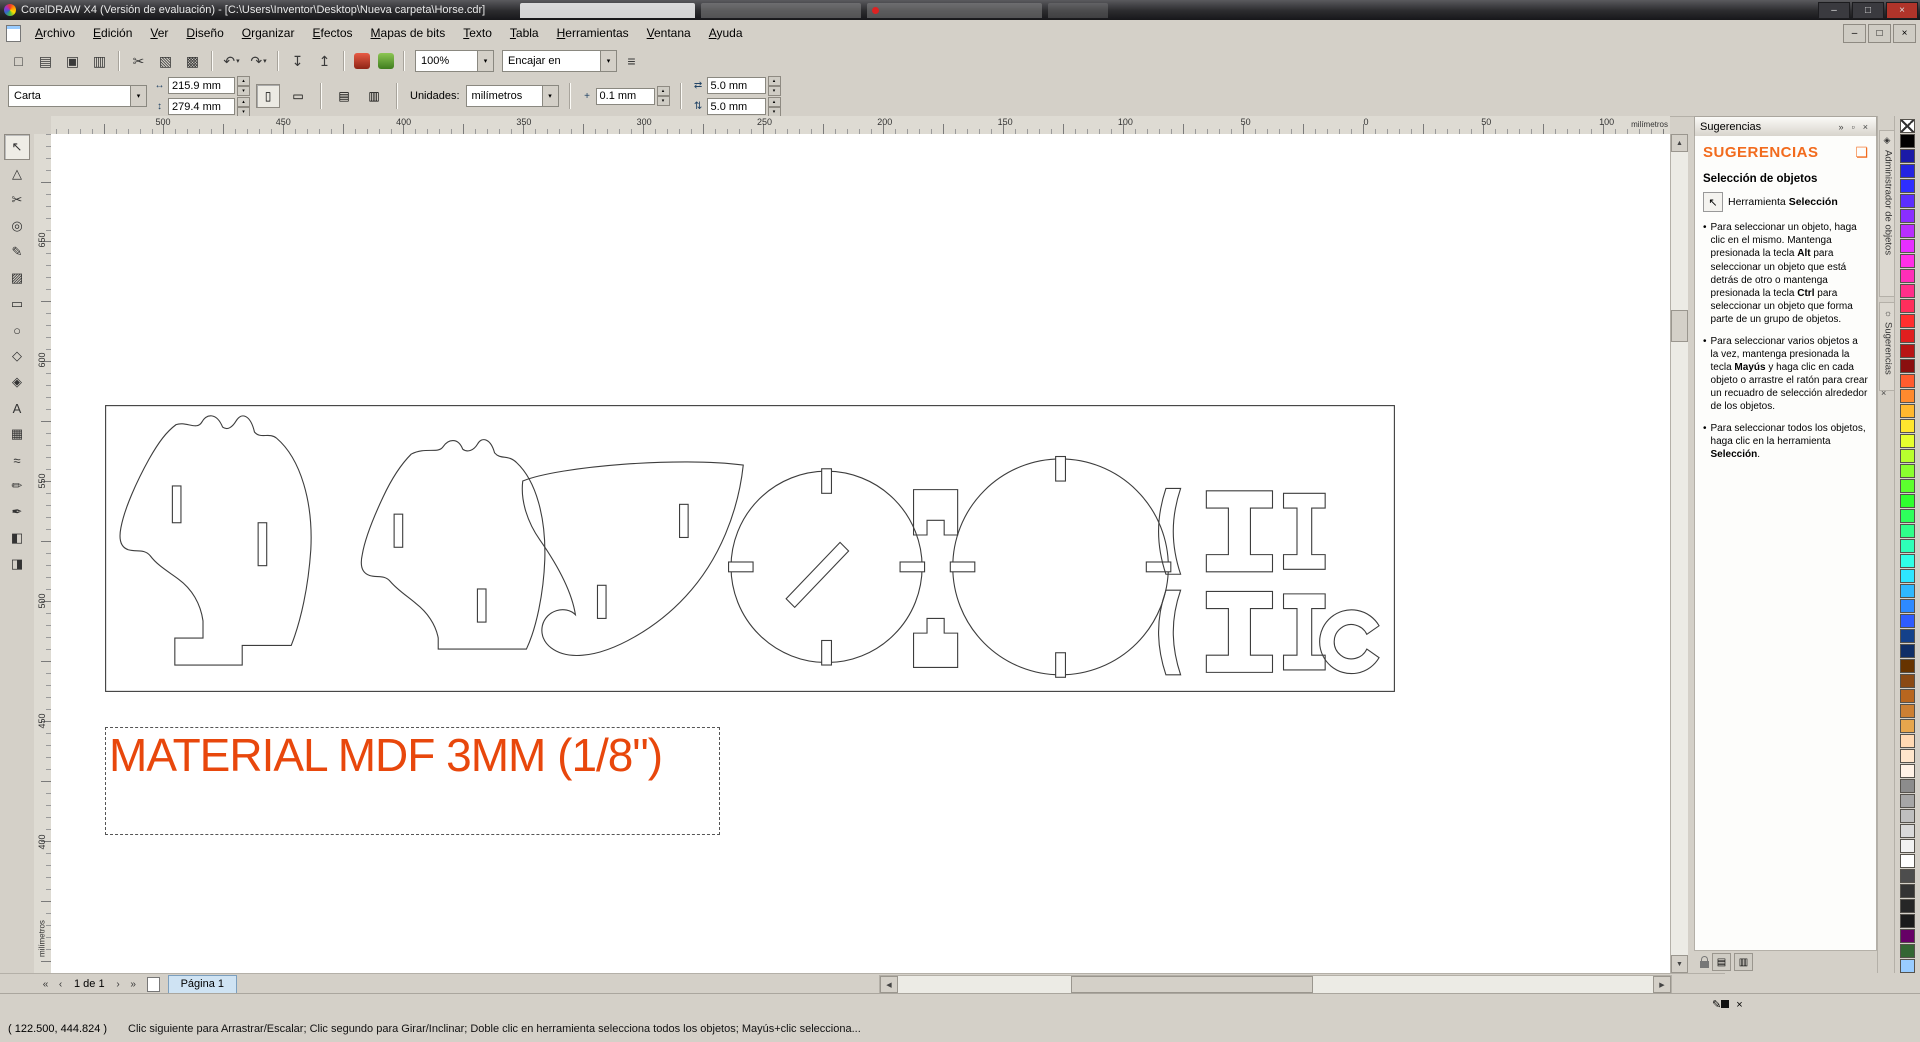  I want to click on menu-ayuda: Ayuda, so click(726, 33).